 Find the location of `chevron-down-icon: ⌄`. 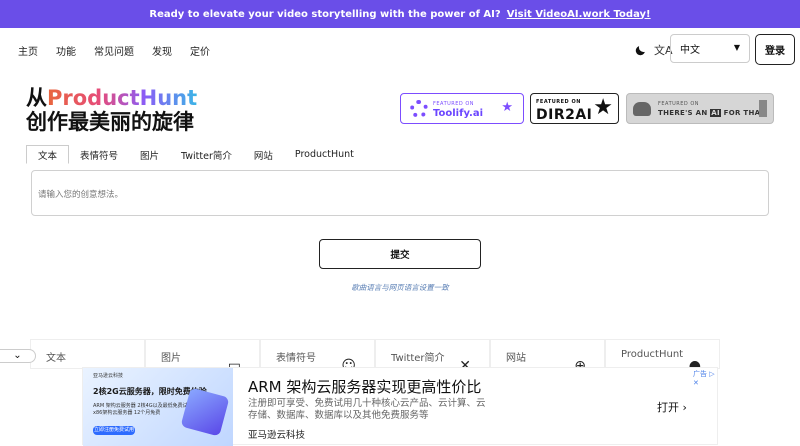

chevron-down-icon: ⌄ is located at coordinates (17, 355).